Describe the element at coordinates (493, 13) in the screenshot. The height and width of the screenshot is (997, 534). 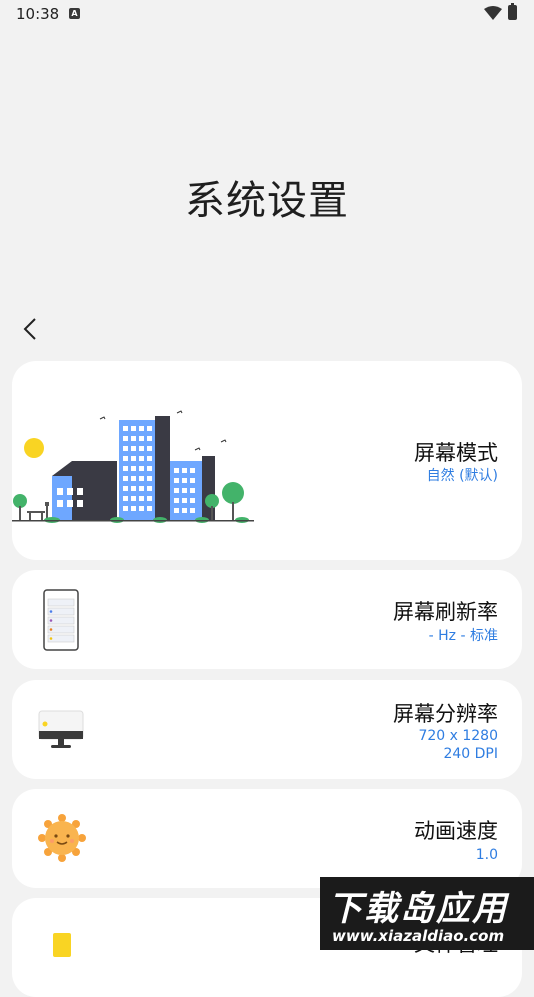
I see `wifi-icon` at that location.